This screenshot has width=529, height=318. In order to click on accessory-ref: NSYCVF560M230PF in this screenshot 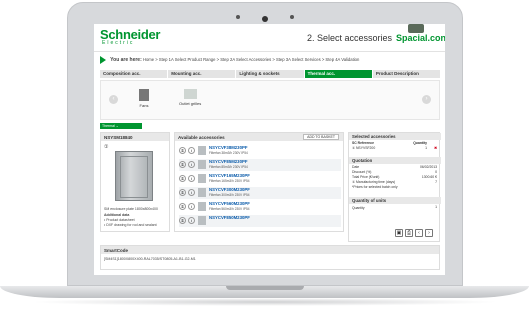, I will do `click(229, 203)`.